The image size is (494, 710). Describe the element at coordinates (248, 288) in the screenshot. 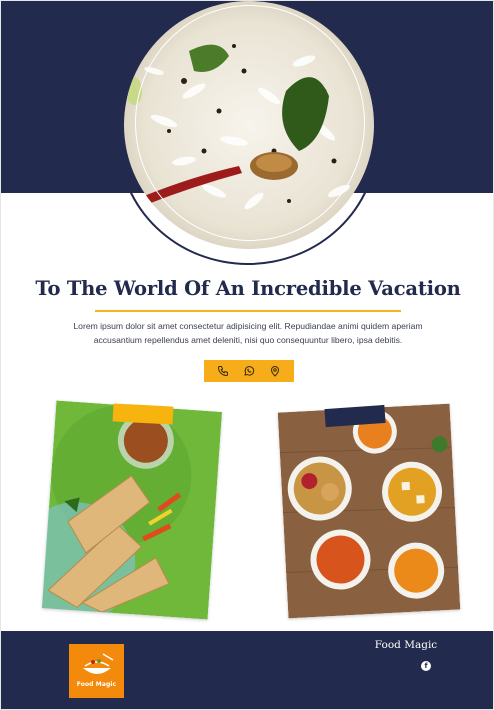

I see `page-title: To The World Of An Incredible Vacation` at that location.